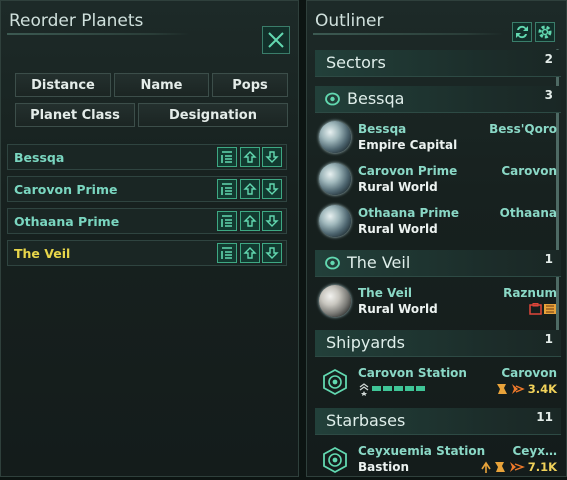 The image size is (567, 480). Describe the element at coordinates (392, 389) in the screenshot. I see `rank-and-modules-icon` at that location.